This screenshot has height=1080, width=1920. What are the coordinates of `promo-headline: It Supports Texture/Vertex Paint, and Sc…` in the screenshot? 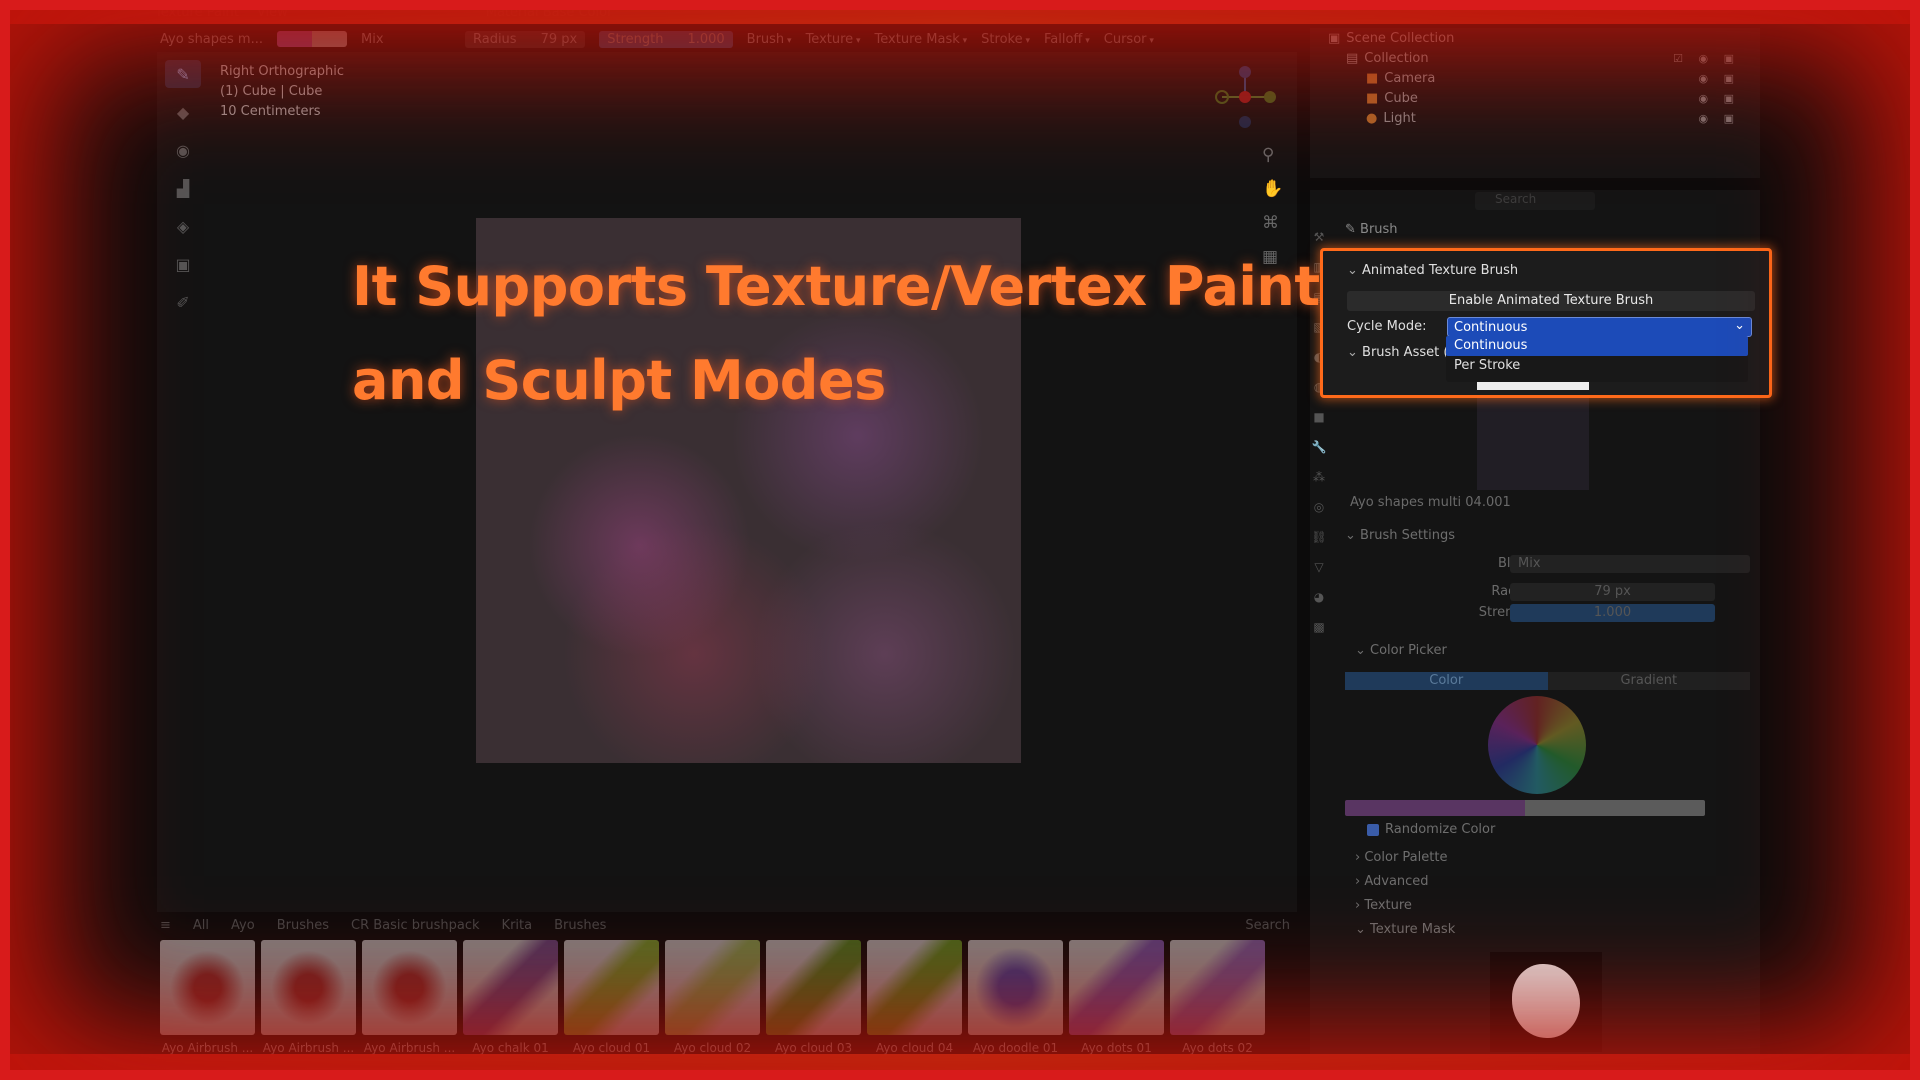 It's located at (846, 334).